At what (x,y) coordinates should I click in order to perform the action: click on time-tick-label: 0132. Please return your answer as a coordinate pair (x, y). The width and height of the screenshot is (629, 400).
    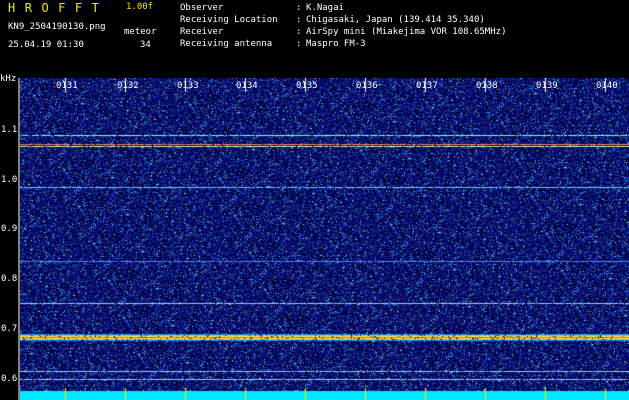
    Looking at the image, I should click on (128, 86).